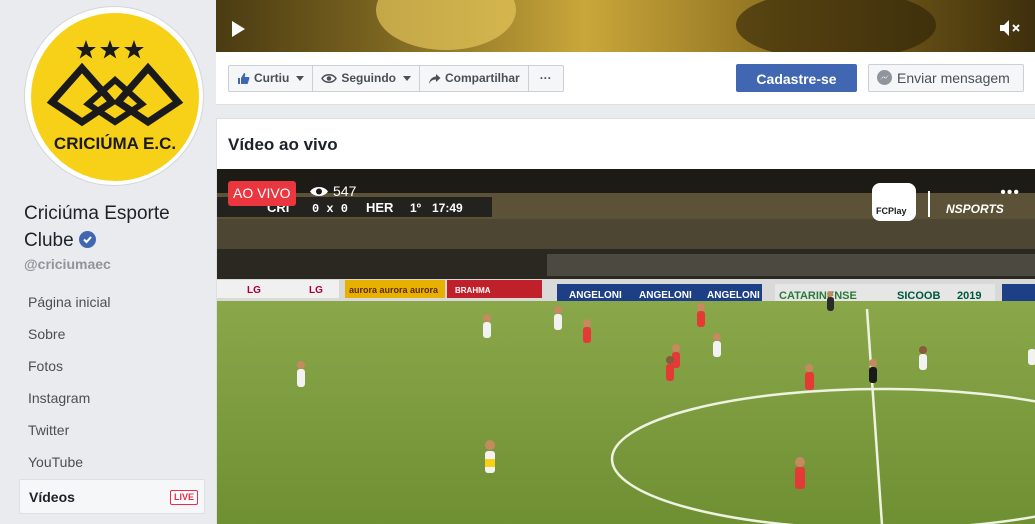 This screenshot has height=524, width=1035. I want to click on share-arrow-icon, so click(435, 78).